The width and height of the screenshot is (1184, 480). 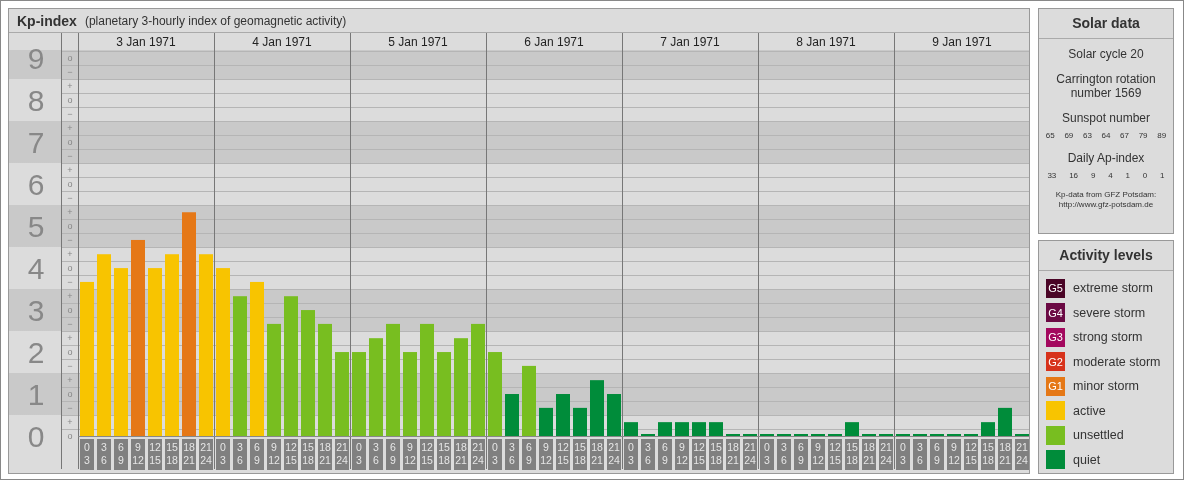 What do you see at coordinates (1145, 175) in the screenshot?
I see `ap-value: 0` at bounding box center [1145, 175].